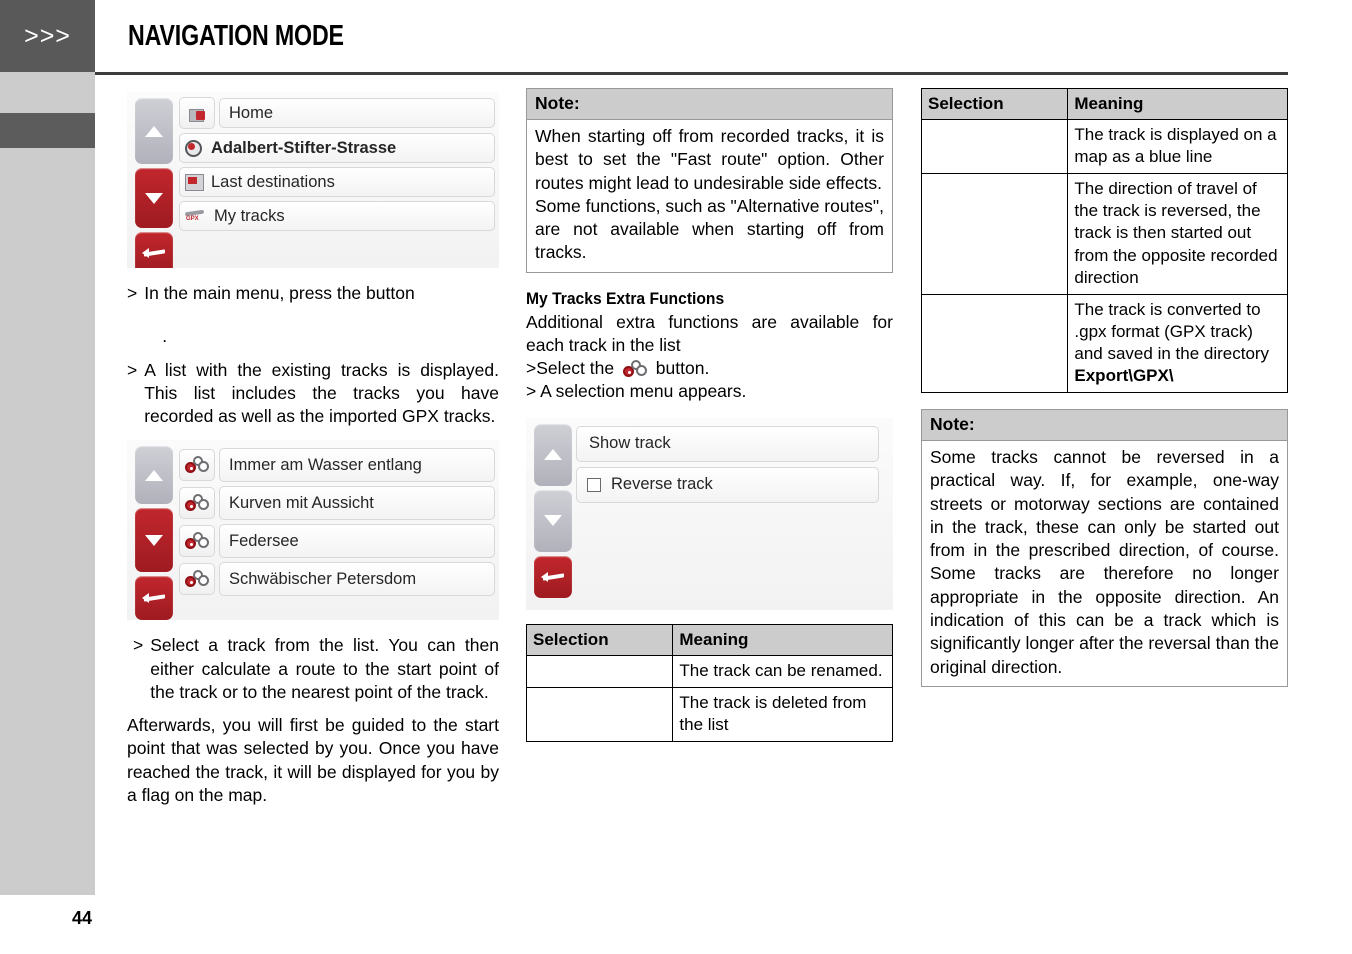 The height and width of the screenshot is (954, 1352). What do you see at coordinates (782, 671) in the screenshot?
I see `cell-meaning: The track can be renamed.` at bounding box center [782, 671].